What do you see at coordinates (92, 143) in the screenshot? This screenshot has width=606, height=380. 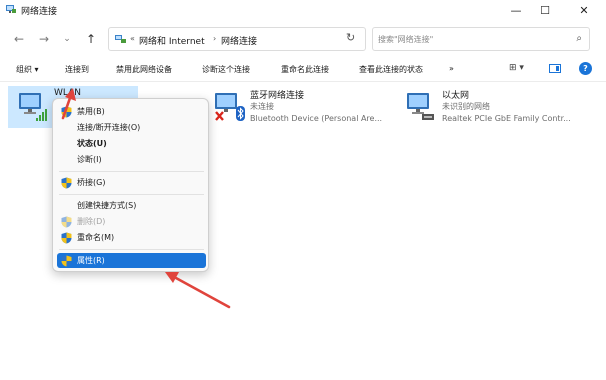 I see `menu-item-label: 状态(U)` at bounding box center [92, 143].